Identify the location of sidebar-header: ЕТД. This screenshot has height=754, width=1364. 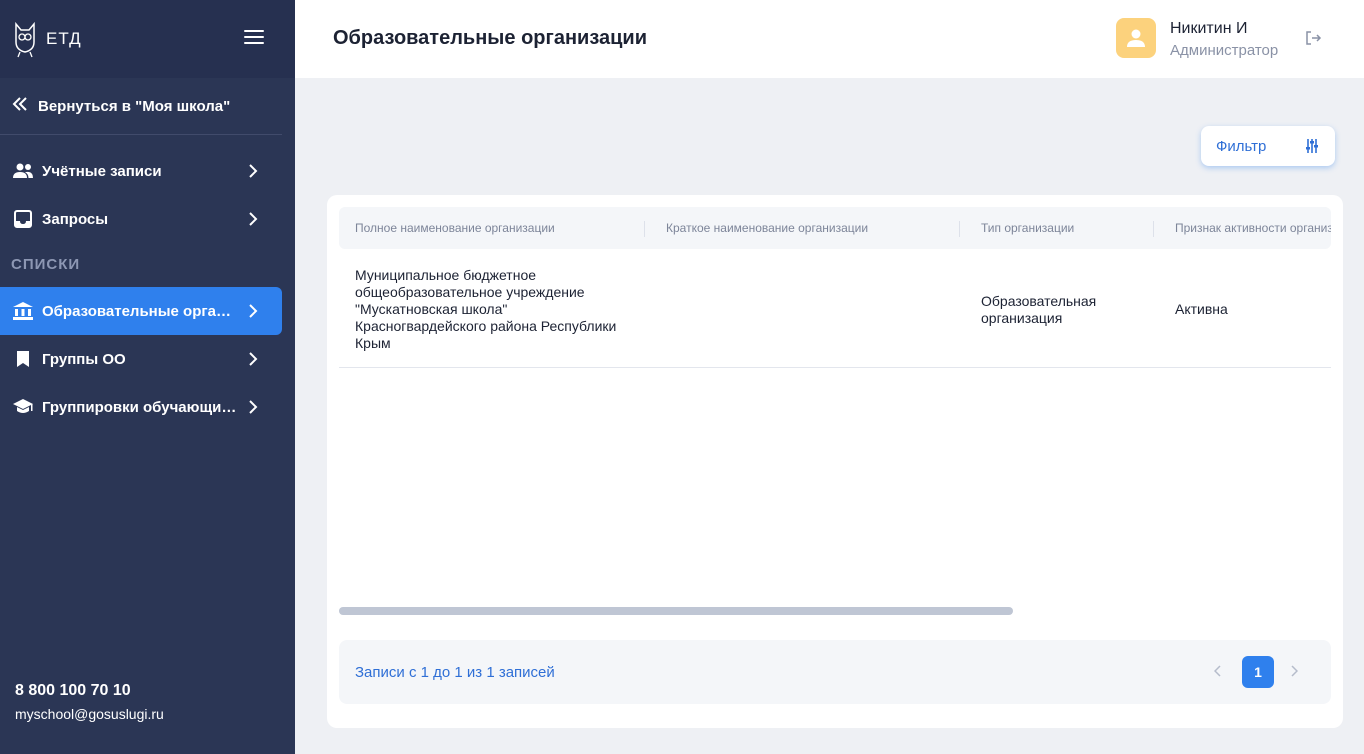
(147, 39).